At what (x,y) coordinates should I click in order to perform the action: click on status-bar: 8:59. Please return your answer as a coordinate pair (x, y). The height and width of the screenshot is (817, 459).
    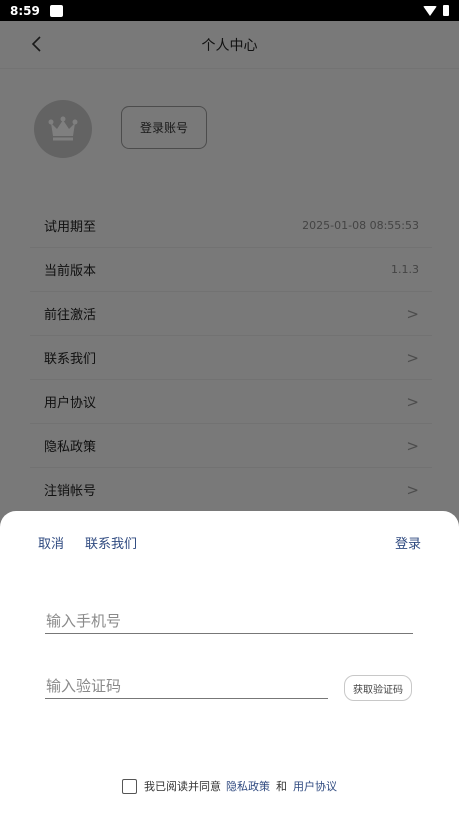
    Looking at the image, I should click on (229, 10).